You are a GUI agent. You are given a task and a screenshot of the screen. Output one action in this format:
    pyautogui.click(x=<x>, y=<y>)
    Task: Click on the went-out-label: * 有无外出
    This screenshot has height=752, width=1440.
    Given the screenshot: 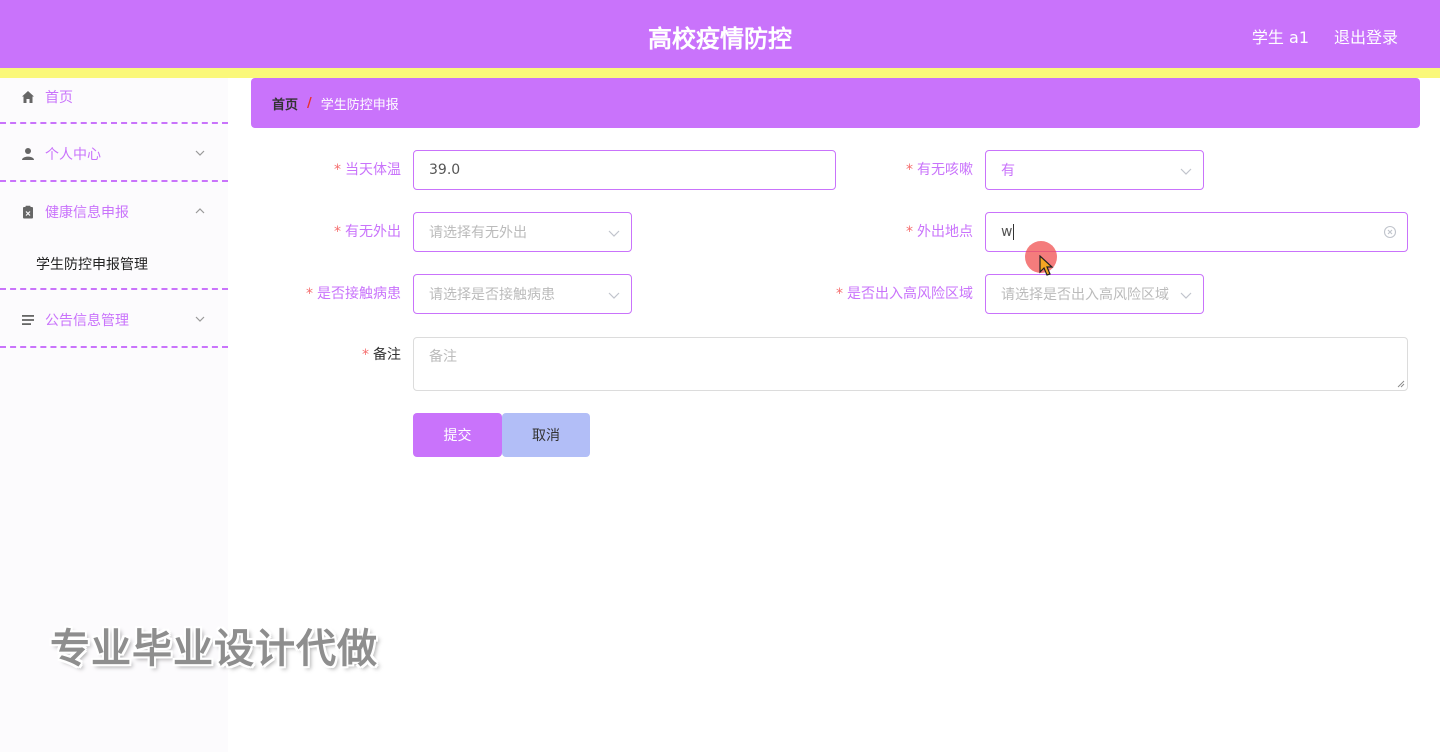 What is the action you would take?
    pyautogui.click(x=330, y=232)
    